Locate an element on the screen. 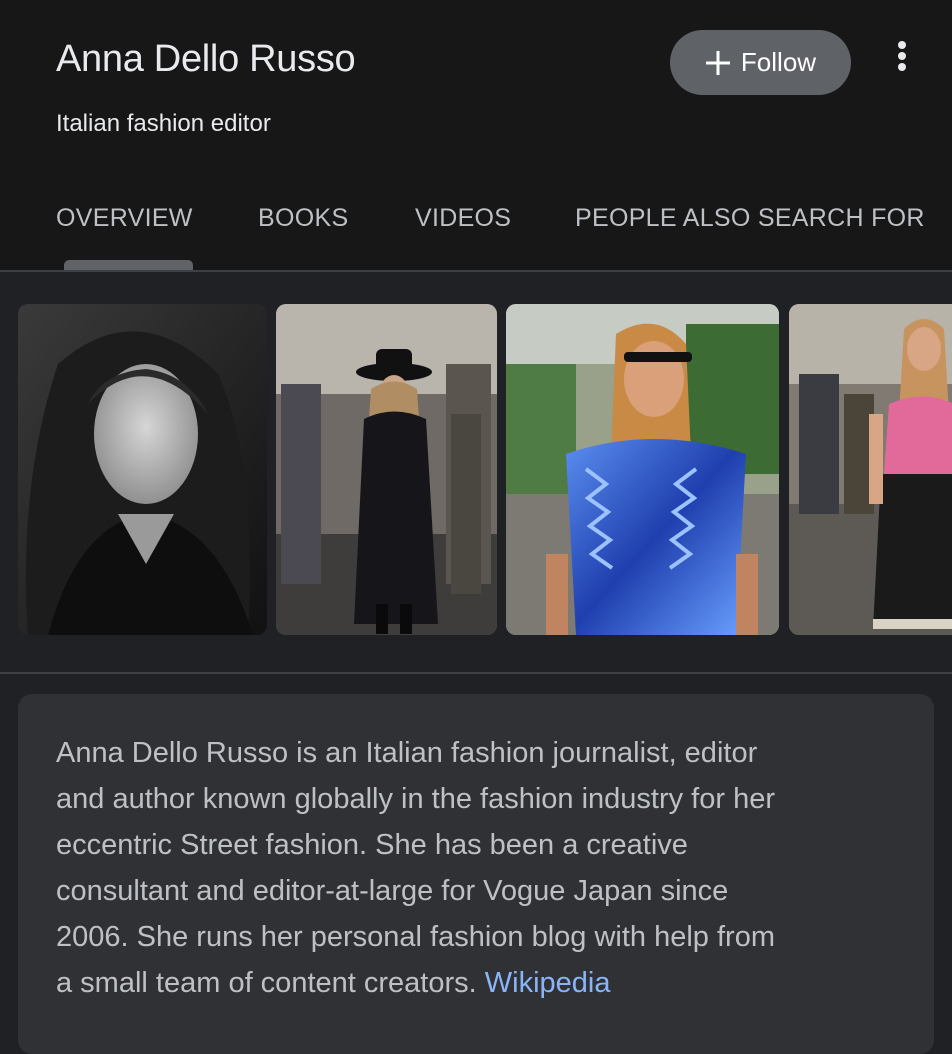  follow-button: Follow is located at coordinates (760, 62).